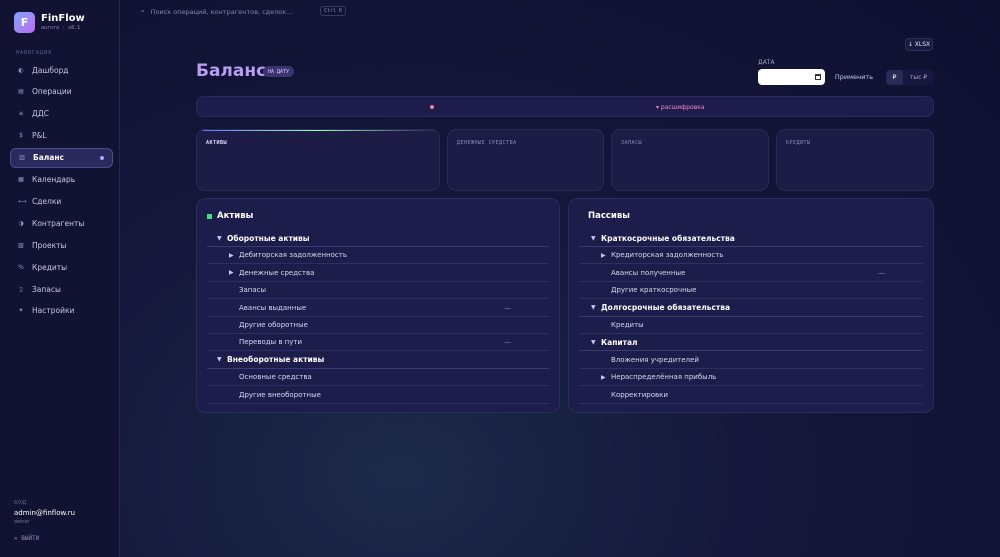 The width and height of the screenshot is (1000, 557). What do you see at coordinates (21, 179) in the screenshot?
I see `nav-icon: ▦` at bounding box center [21, 179].